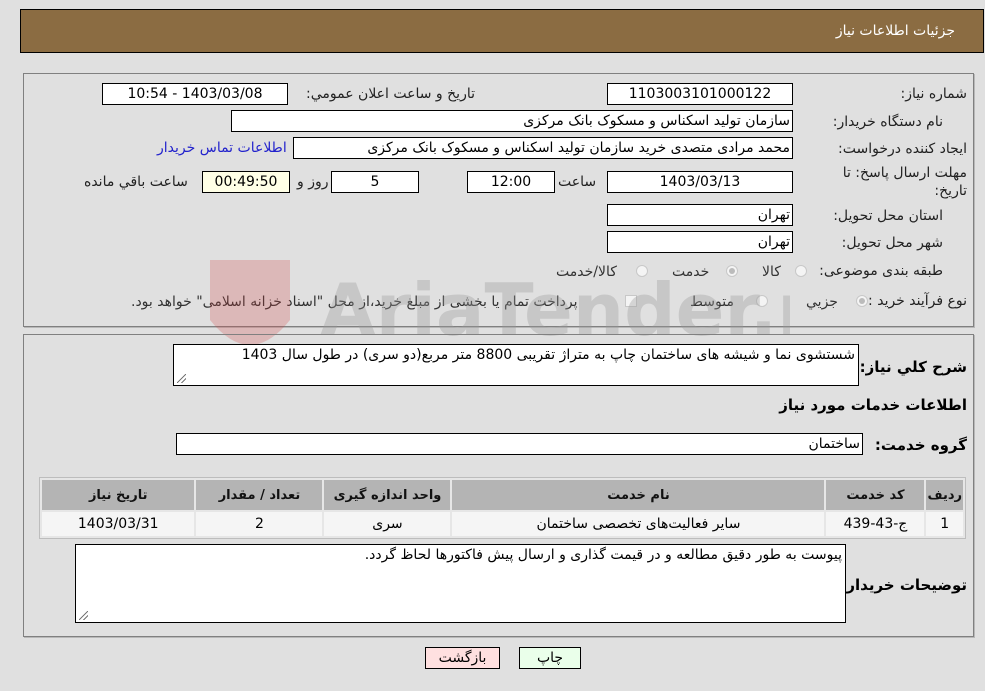 Image resolution: width=985 pixels, height=691 pixels. I want to click on process-label: نوع فرآیند خرید :, so click(917, 301).